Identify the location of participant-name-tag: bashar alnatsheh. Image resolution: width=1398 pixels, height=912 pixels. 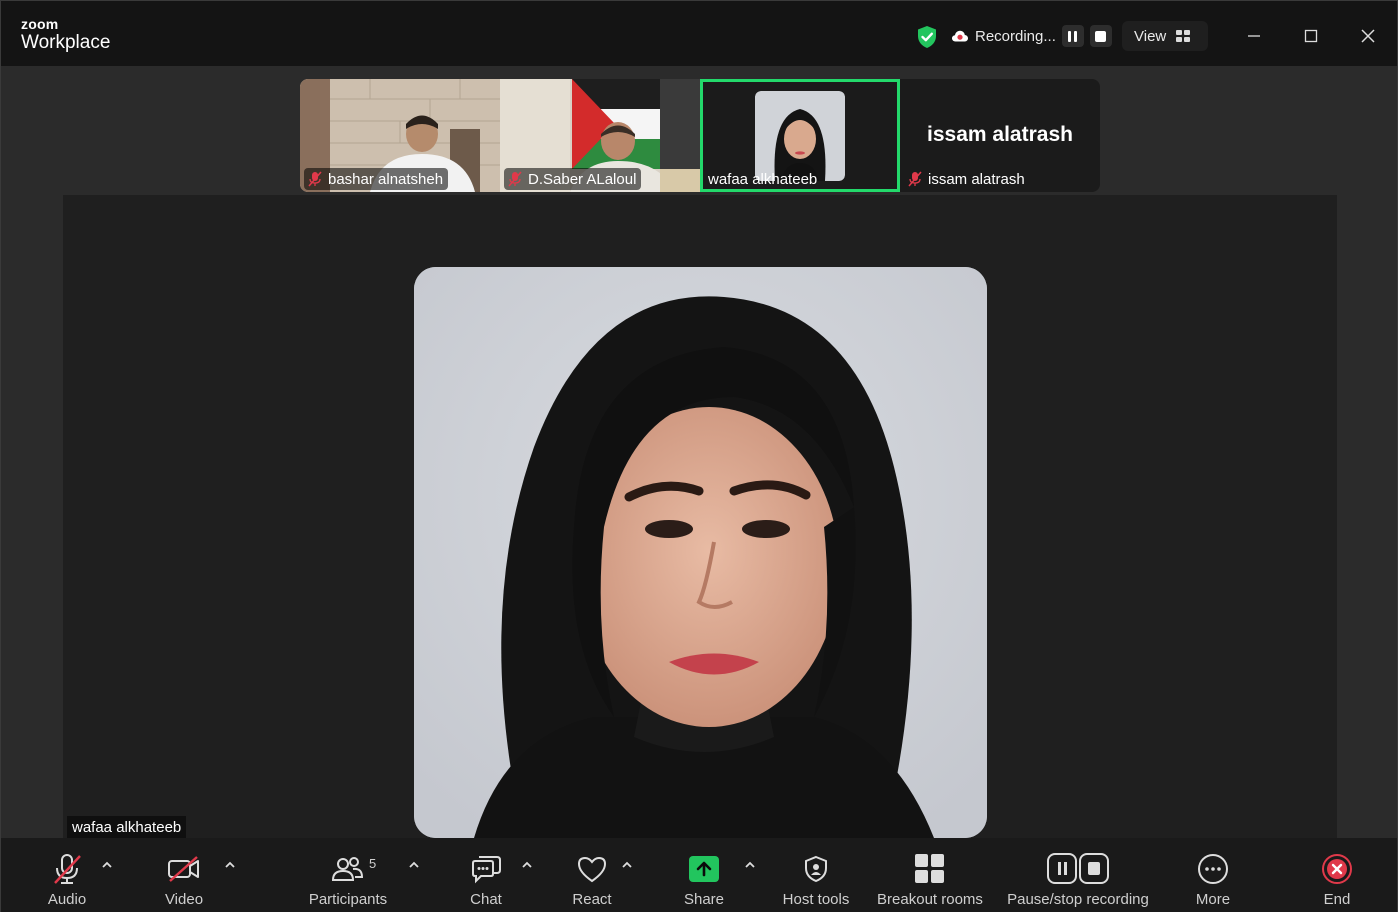
(376, 179).